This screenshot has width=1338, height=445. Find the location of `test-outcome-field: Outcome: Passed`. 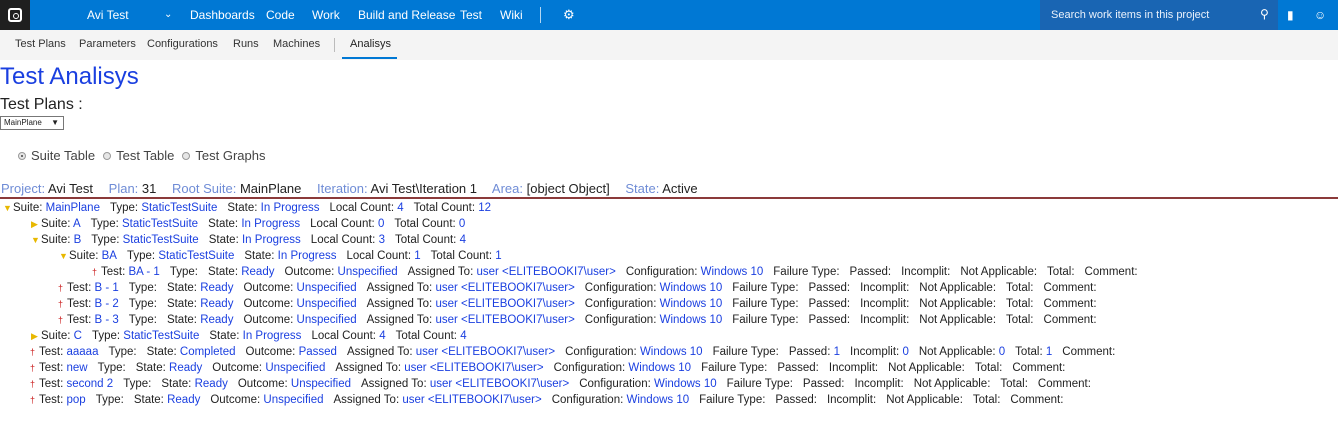

test-outcome-field: Outcome: Passed is located at coordinates (291, 352).